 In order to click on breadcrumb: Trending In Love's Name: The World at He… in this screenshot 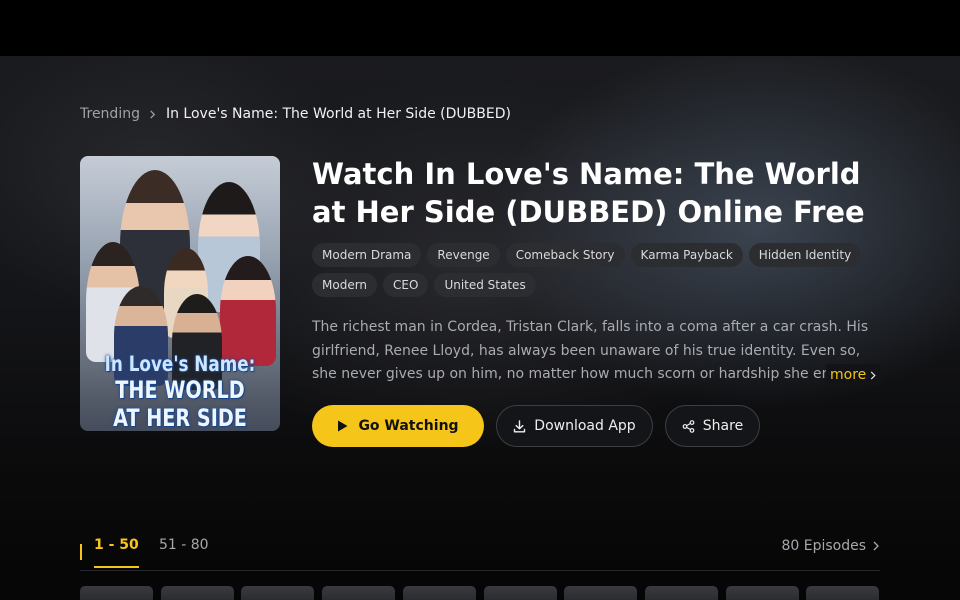, I will do `click(295, 114)`.